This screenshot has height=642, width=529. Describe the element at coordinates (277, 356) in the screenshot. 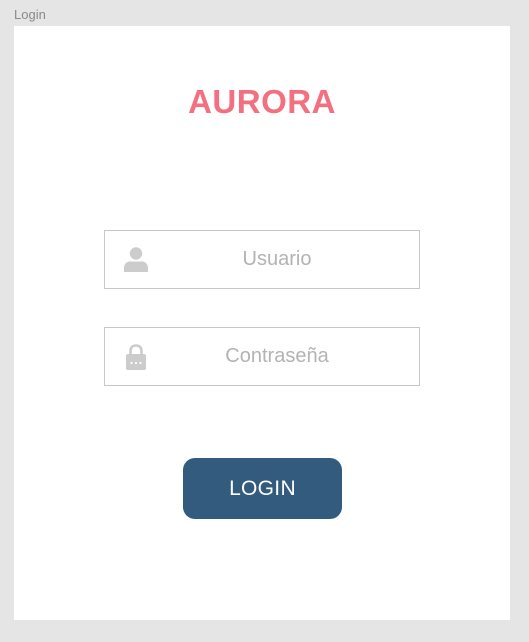

I see `password-input` at that location.